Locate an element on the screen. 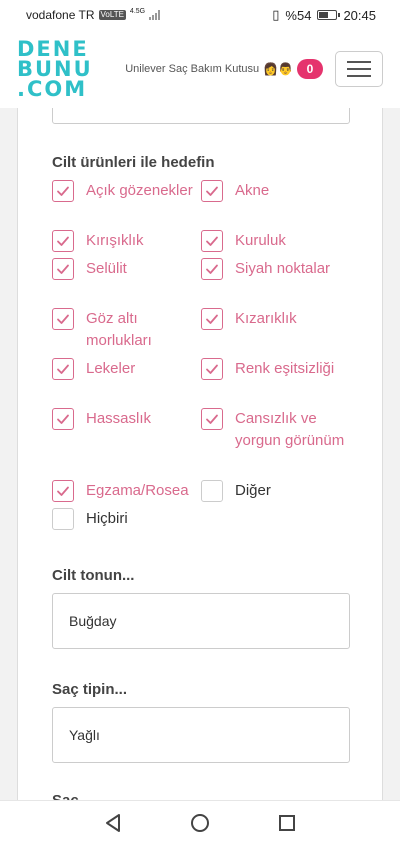 Image resolution: width=400 pixels, height=844 pixels. promo-text: Unilever Saç Bakım Kutusu is located at coordinates (192, 69).